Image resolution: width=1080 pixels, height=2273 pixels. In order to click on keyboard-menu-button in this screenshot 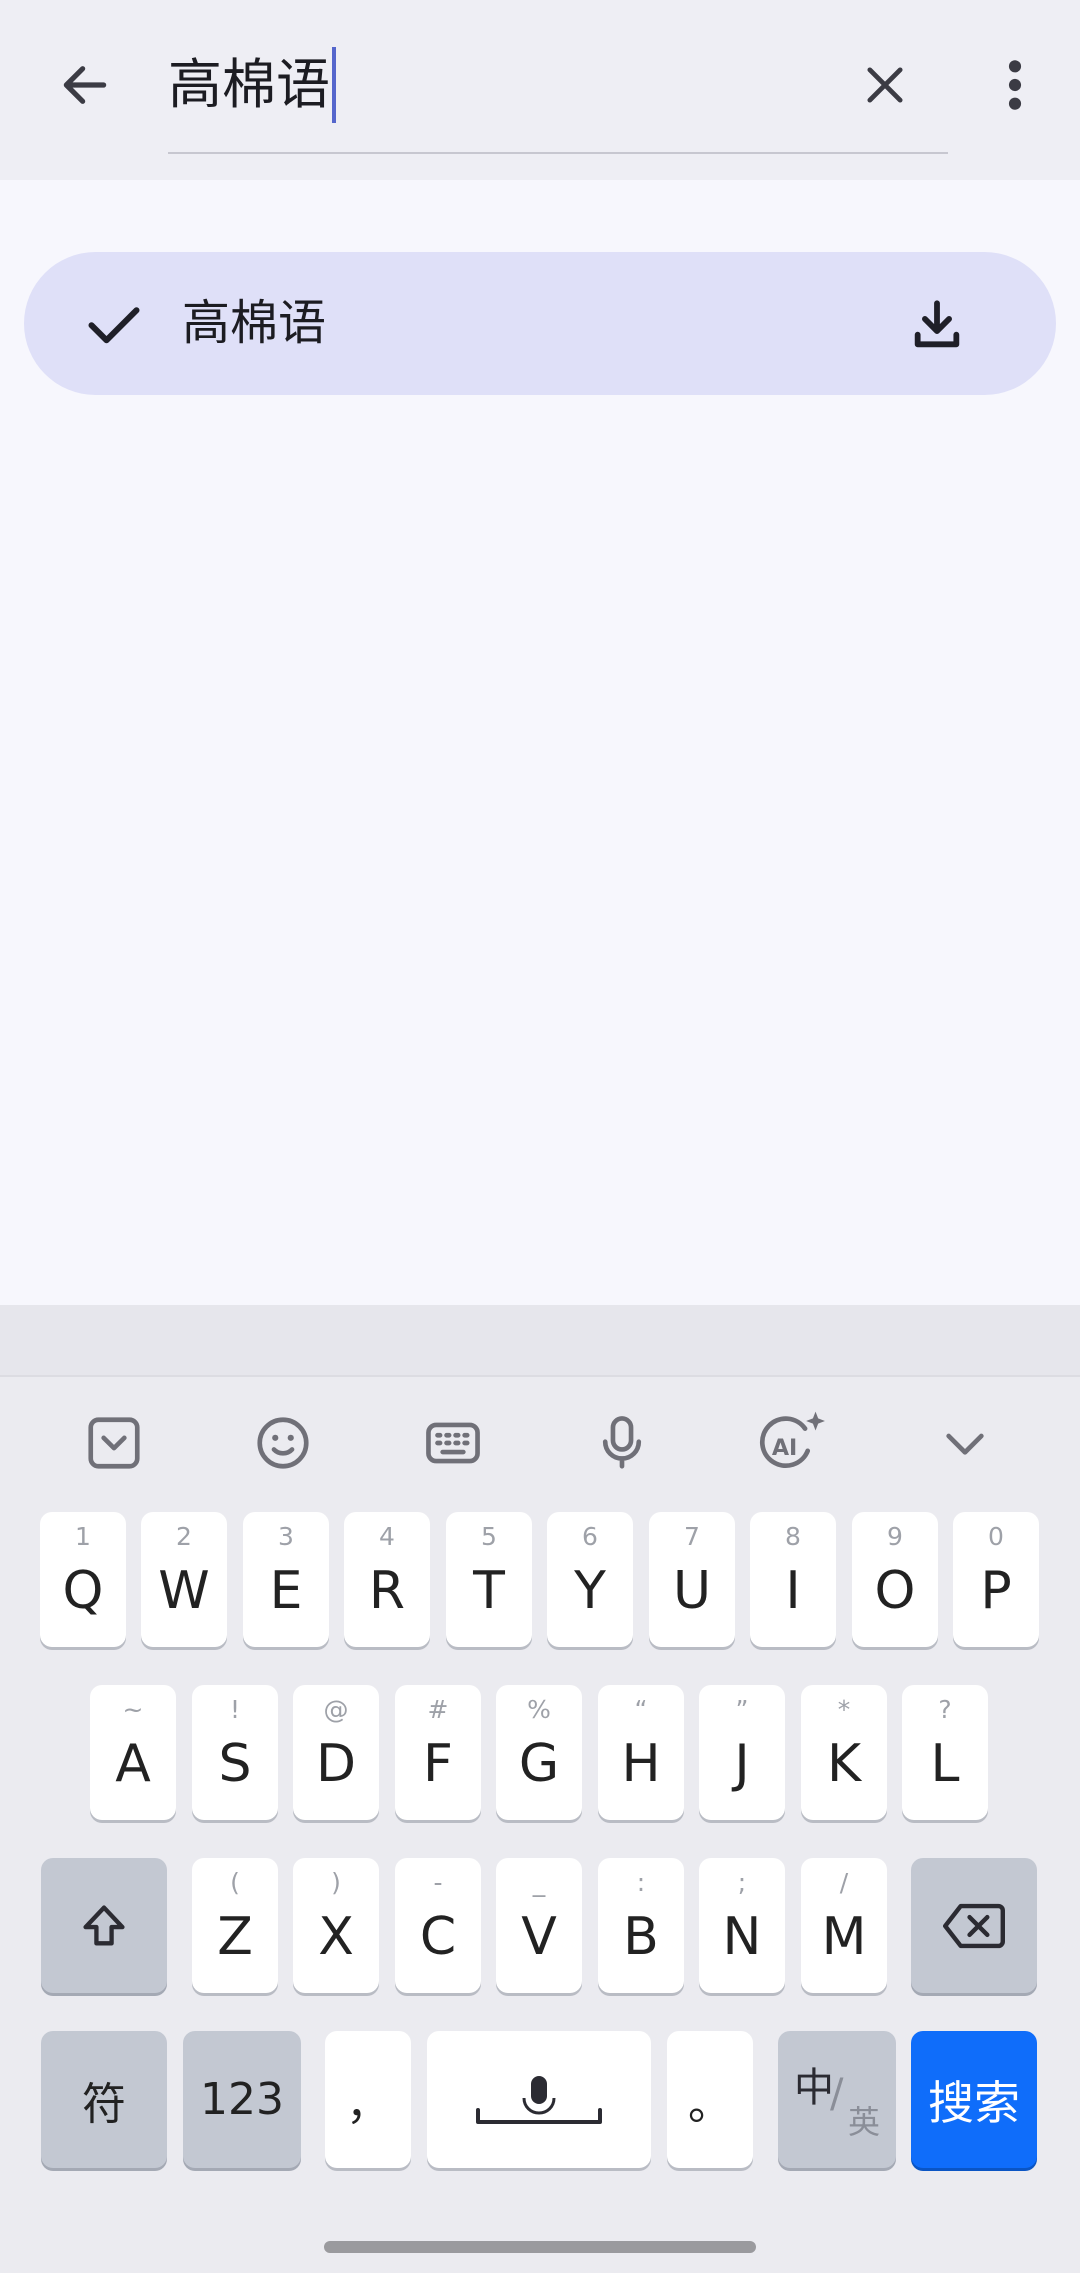, I will do `click(965, 1442)`.